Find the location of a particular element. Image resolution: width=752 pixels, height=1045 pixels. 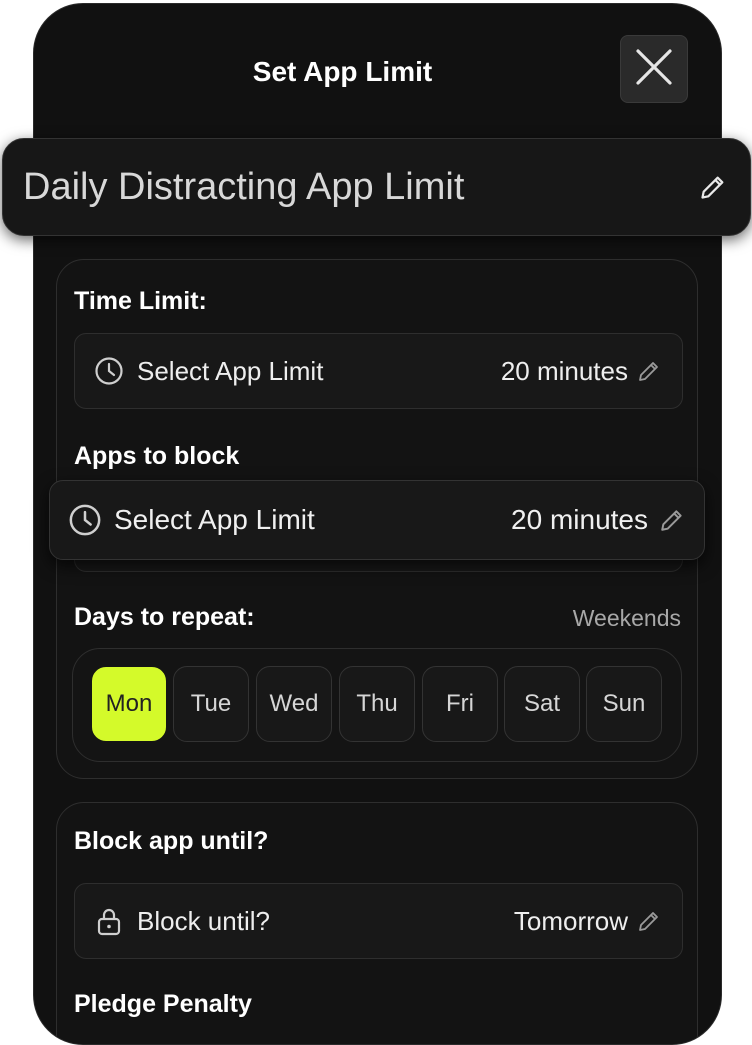

apps-to-block-row: Select App Limit 20 minutes is located at coordinates (377, 520).